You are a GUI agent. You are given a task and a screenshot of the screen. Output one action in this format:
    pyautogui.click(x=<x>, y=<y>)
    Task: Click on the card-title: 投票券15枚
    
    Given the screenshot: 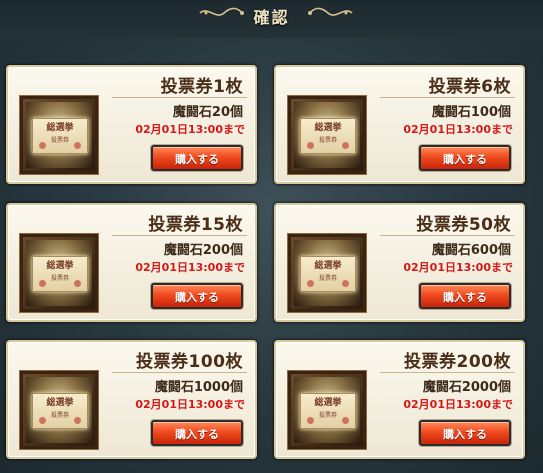 What is the action you would take?
    pyautogui.click(x=195, y=225)
    